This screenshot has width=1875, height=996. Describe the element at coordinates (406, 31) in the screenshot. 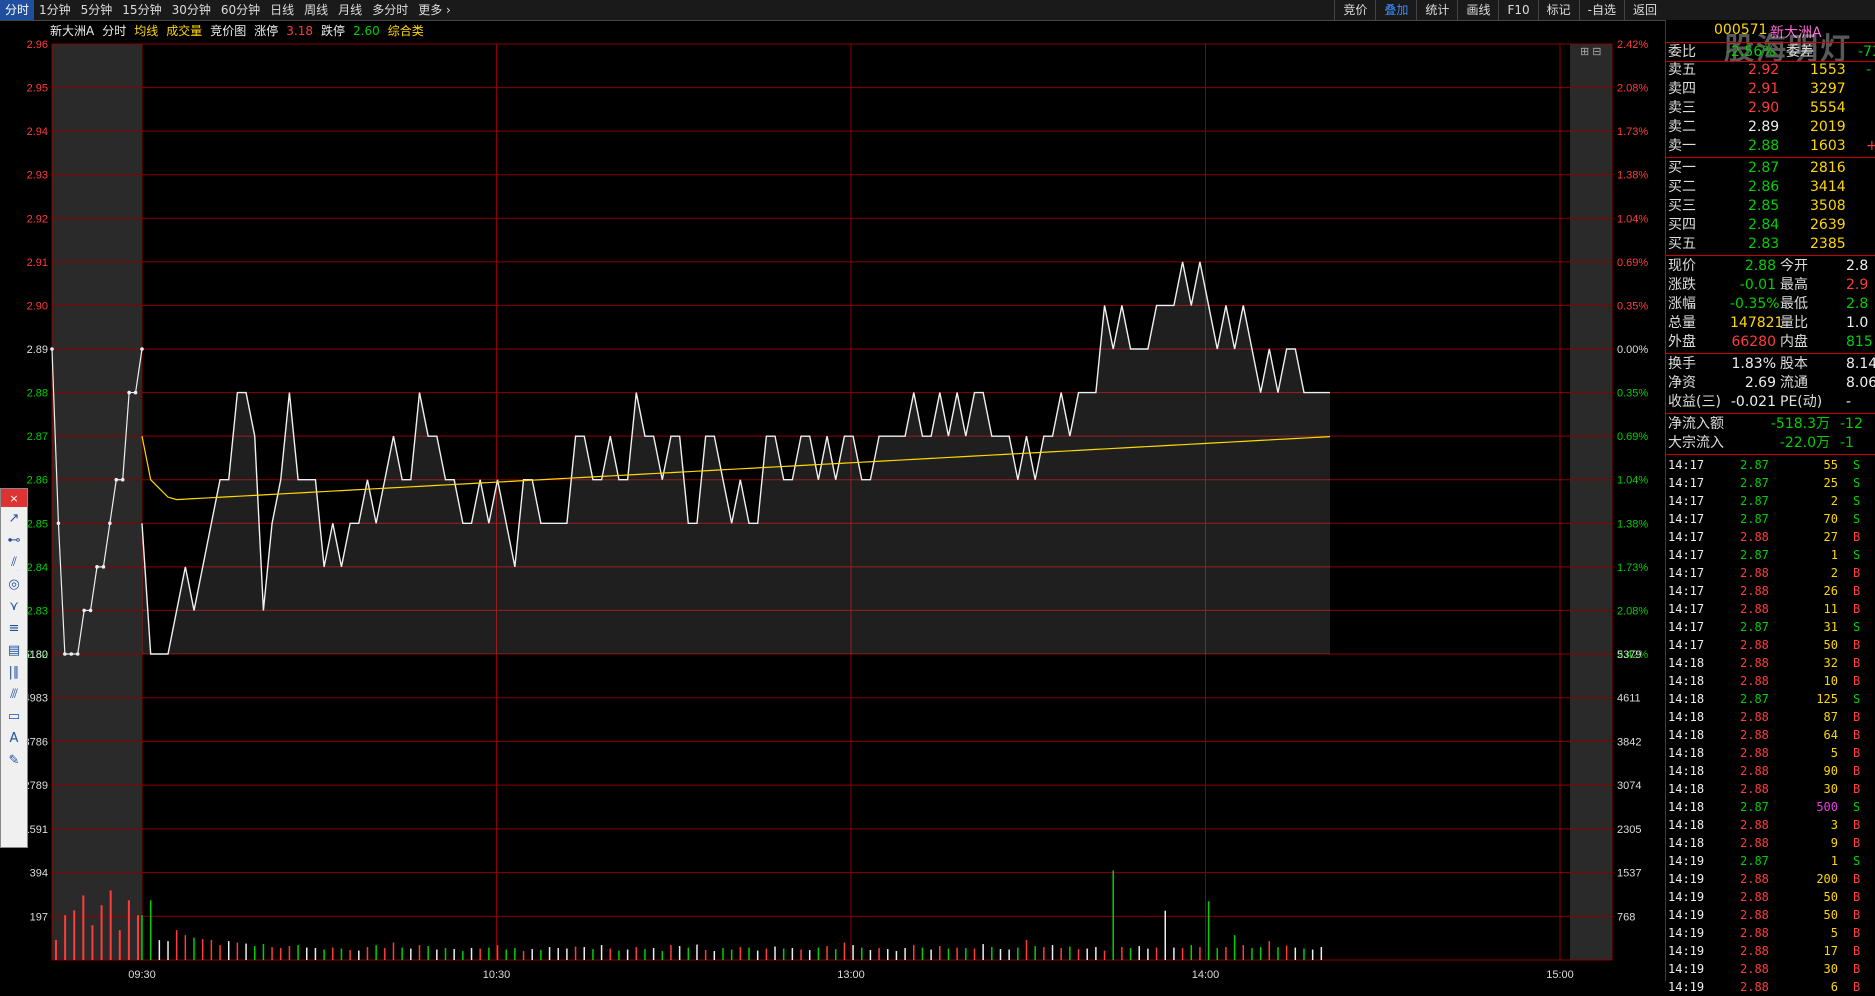

I see `sector-label: 综合类` at that location.